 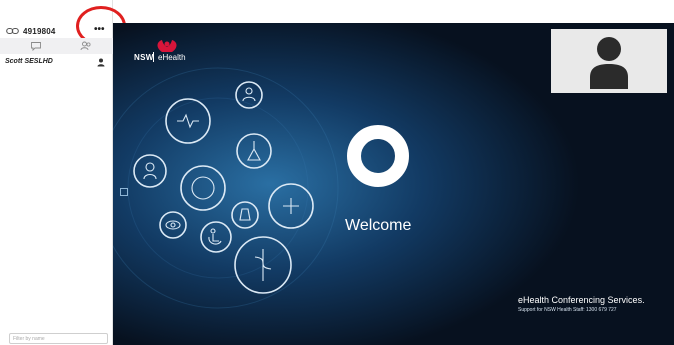 What do you see at coordinates (86, 46) in the screenshot?
I see `people-icon` at bounding box center [86, 46].